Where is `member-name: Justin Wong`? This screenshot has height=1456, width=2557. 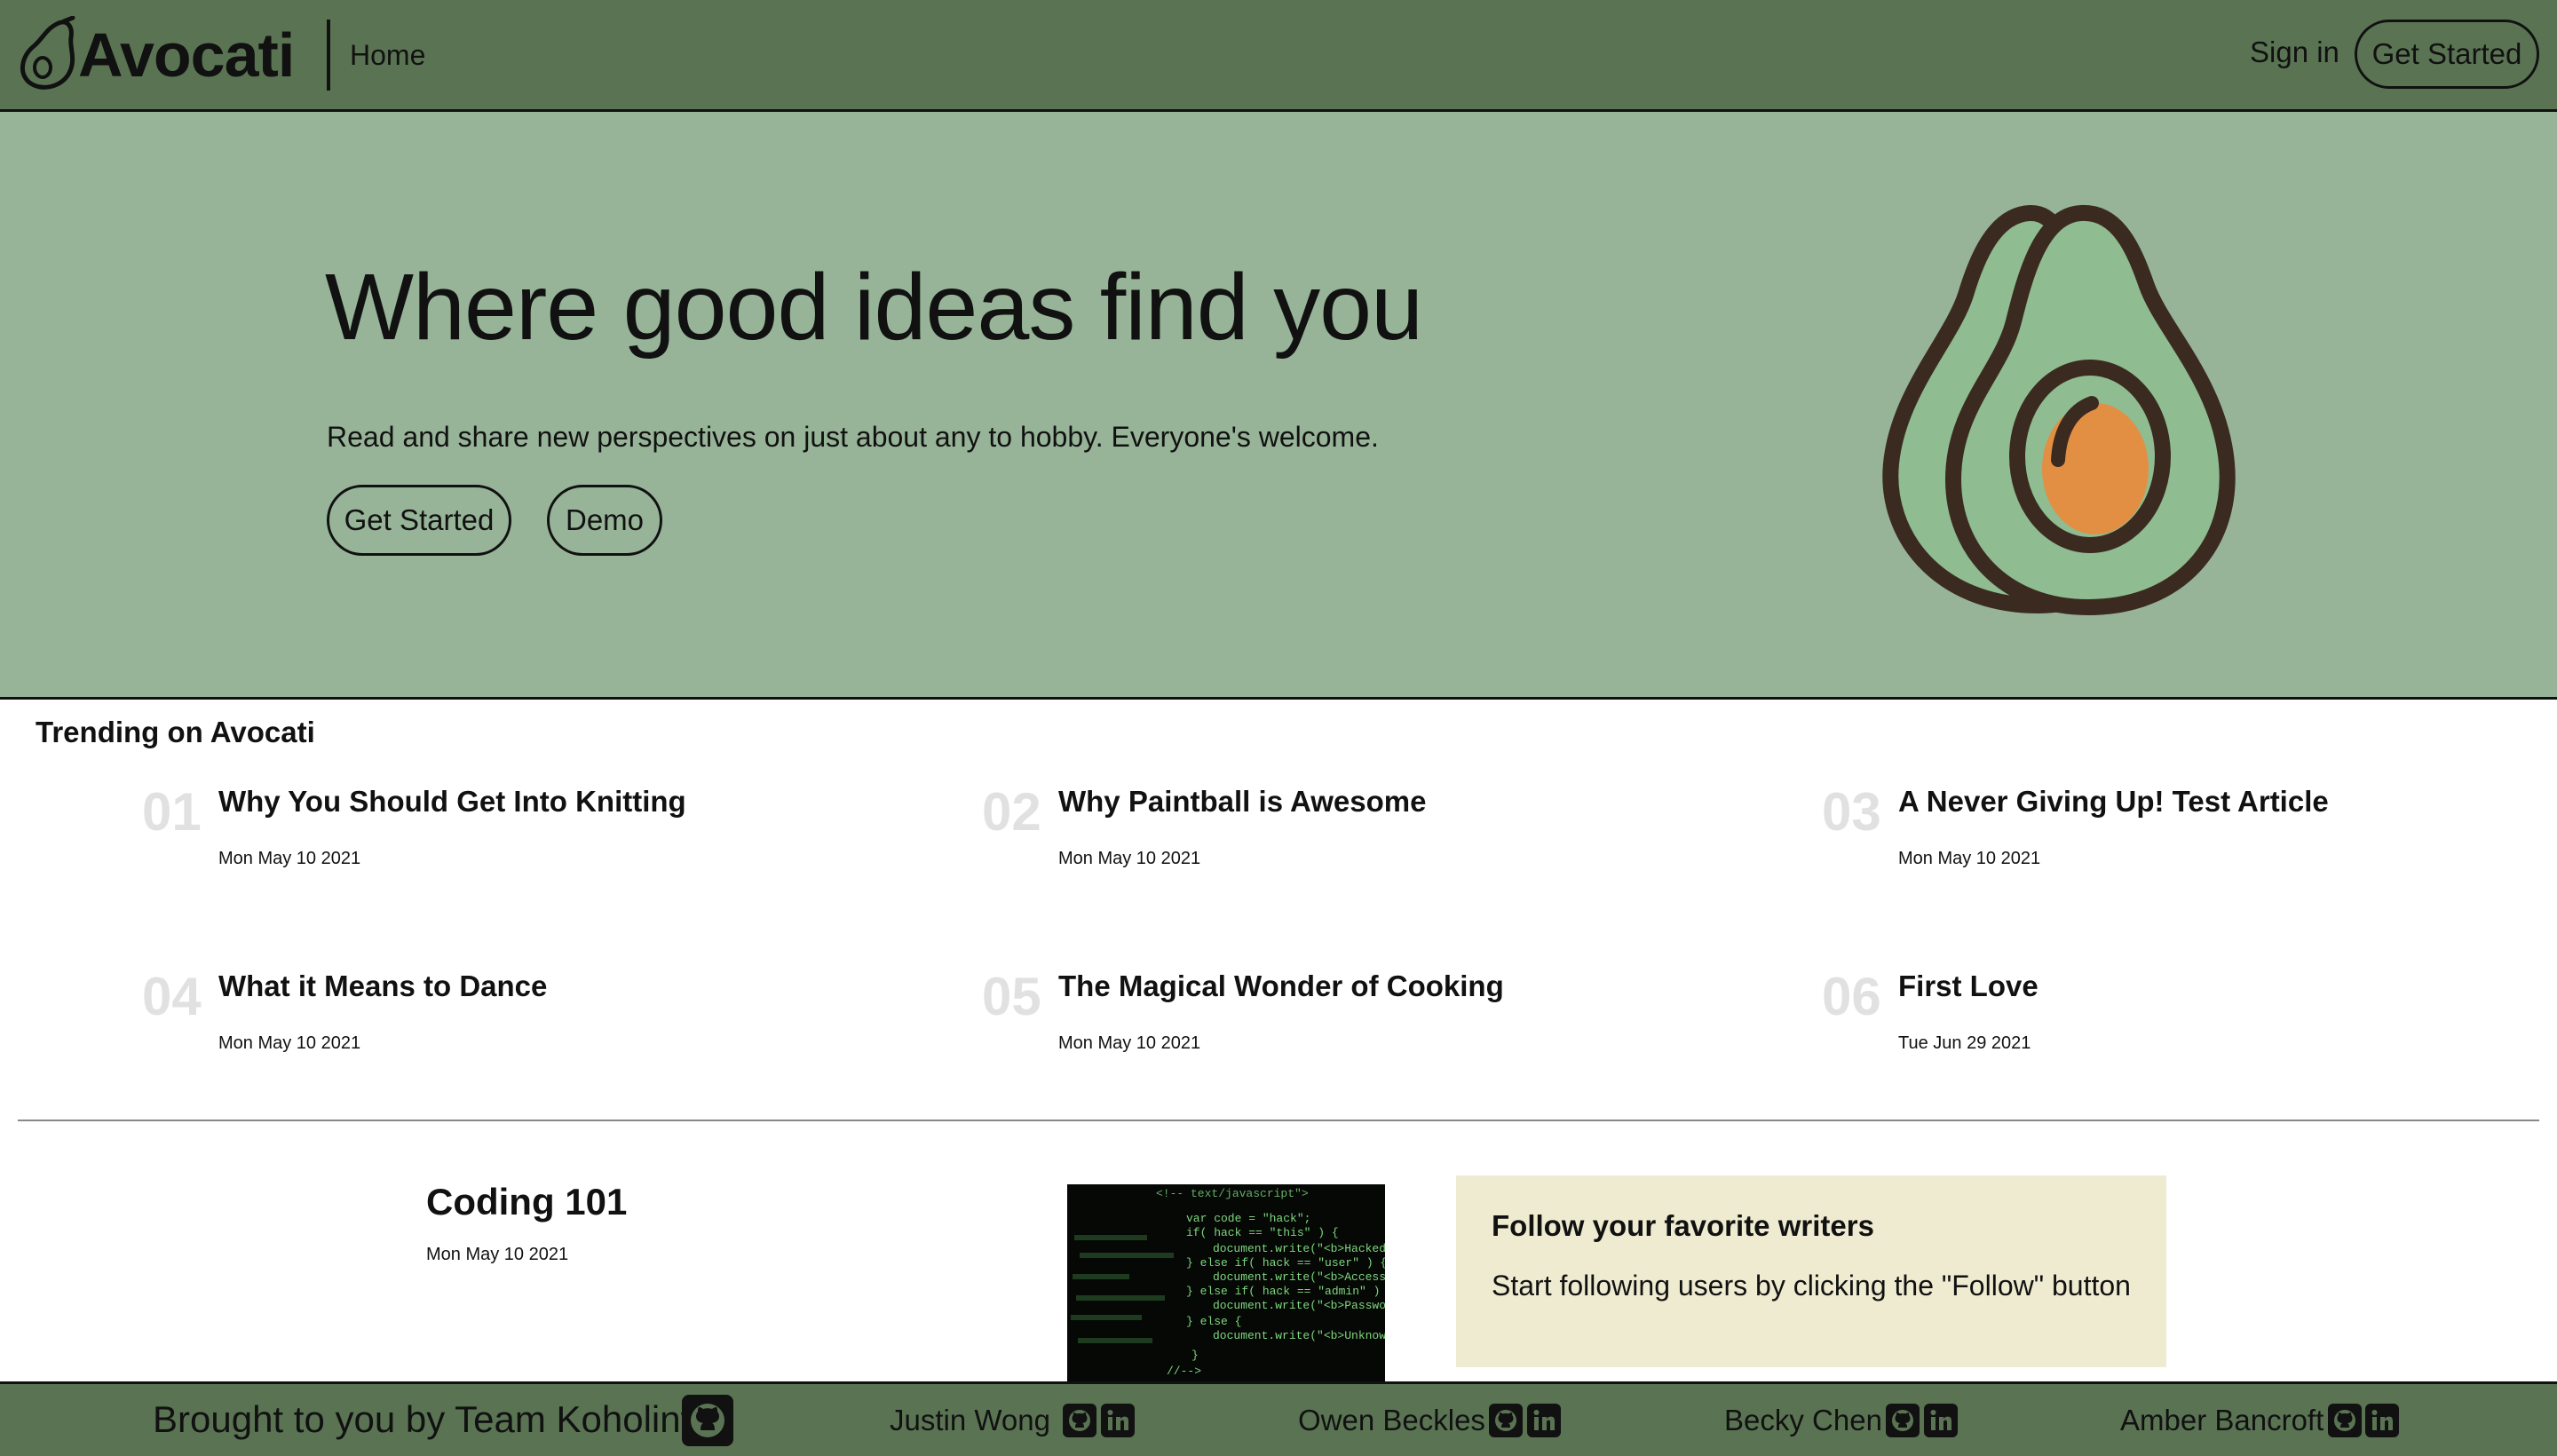
member-name: Justin Wong is located at coordinates (970, 1420).